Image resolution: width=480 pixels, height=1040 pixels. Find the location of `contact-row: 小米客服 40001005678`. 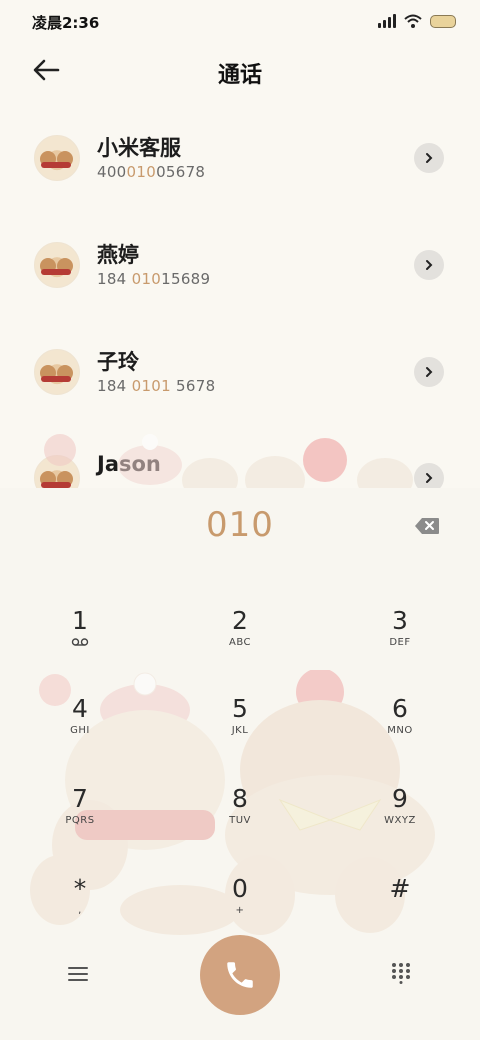

contact-row: 小米客服 40001005678 is located at coordinates (240, 161).